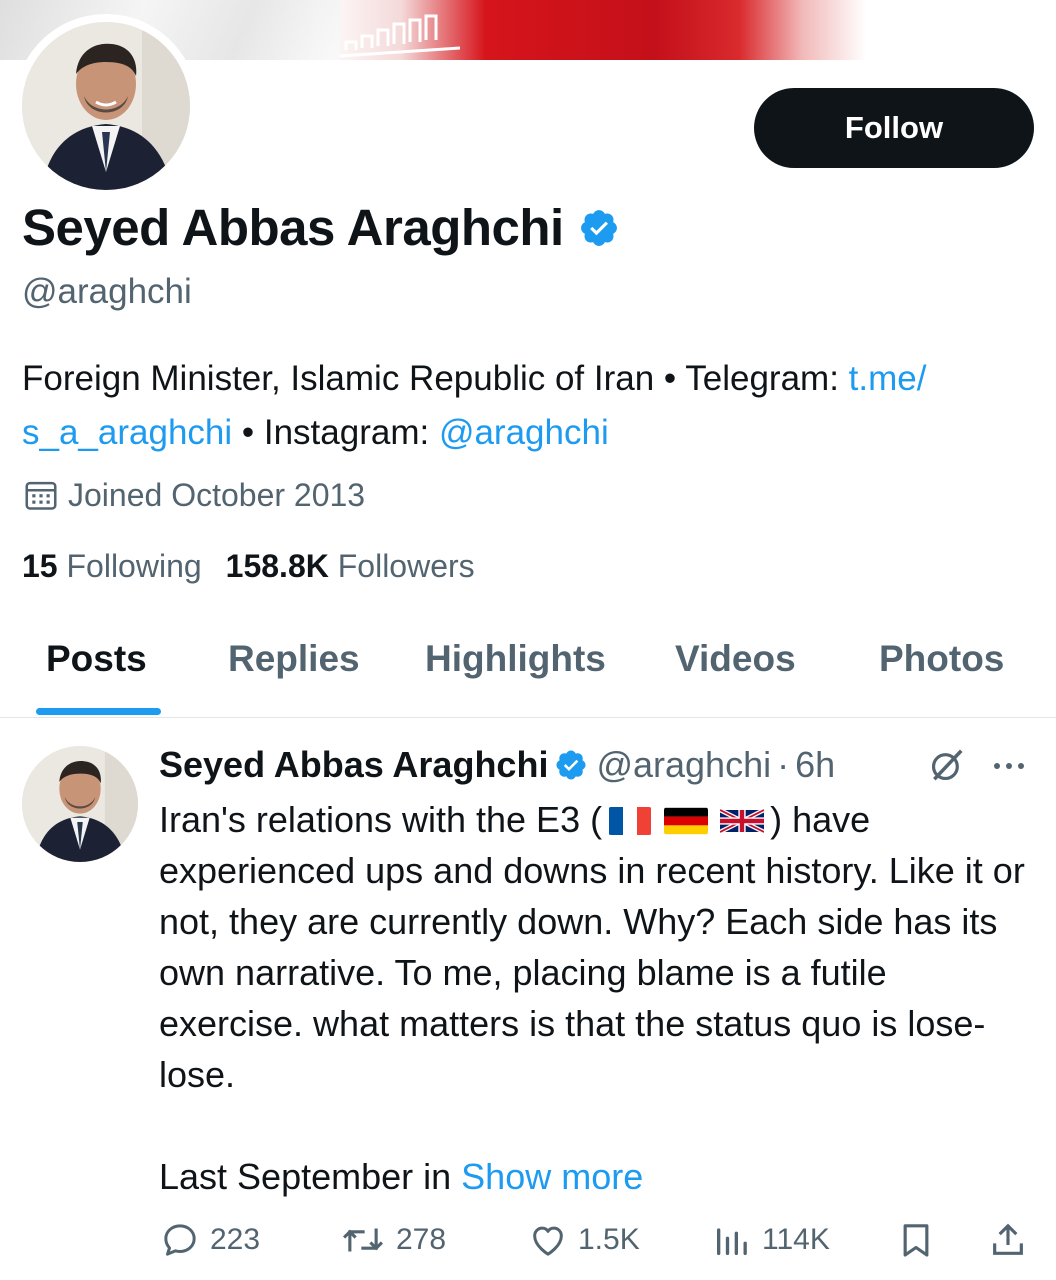  What do you see at coordinates (277, 566) in the screenshot?
I see `followers-count: 158.8K` at bounding box center [277, 566].